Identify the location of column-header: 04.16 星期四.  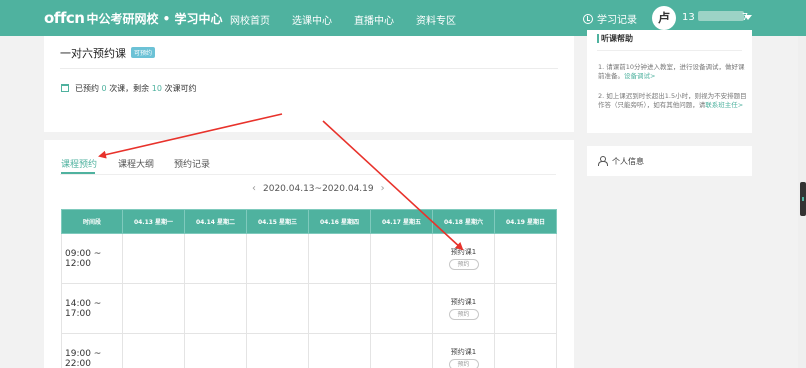
(339, 221).